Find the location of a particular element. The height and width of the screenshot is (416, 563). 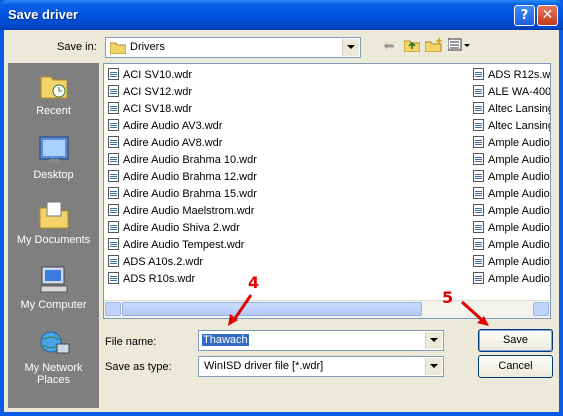

title-bar: Save driver ? ✕ is located at coordinates (281, 15).